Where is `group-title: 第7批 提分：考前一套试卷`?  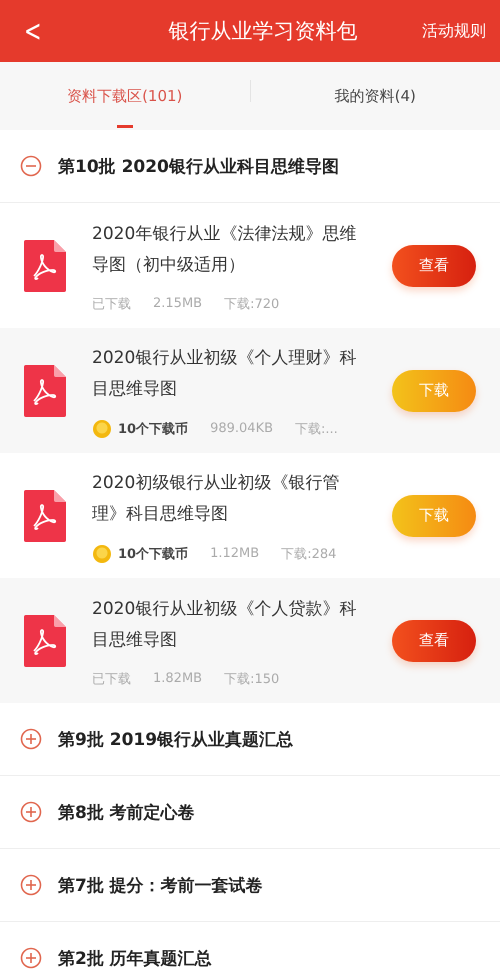 group-title: 第7批 提分：考前一套试卷 is located at coordinates (160, 885).